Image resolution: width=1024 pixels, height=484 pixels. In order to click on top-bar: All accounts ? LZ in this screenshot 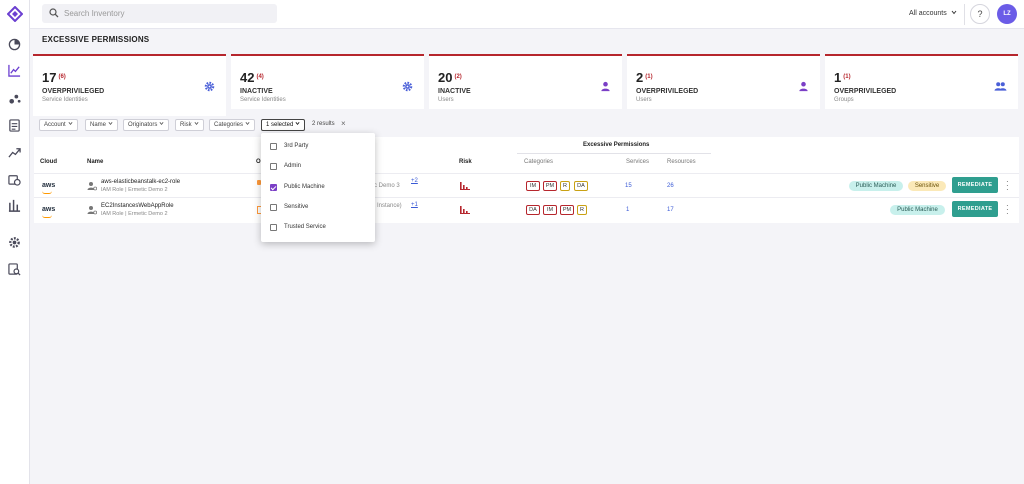, I will do `click(527, 14)`.